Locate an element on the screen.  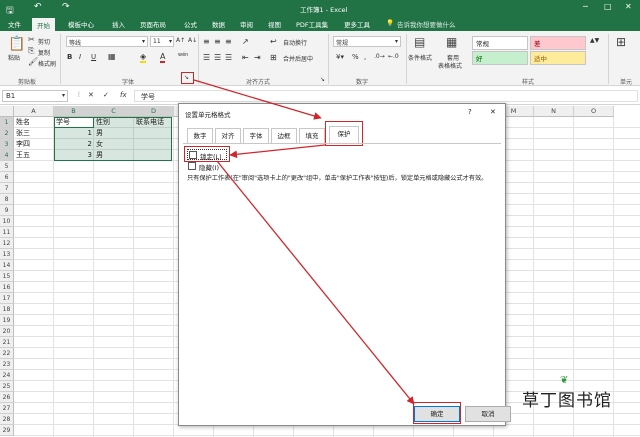
grow-font-icon: A↑ is located at coordinates (180, 40).